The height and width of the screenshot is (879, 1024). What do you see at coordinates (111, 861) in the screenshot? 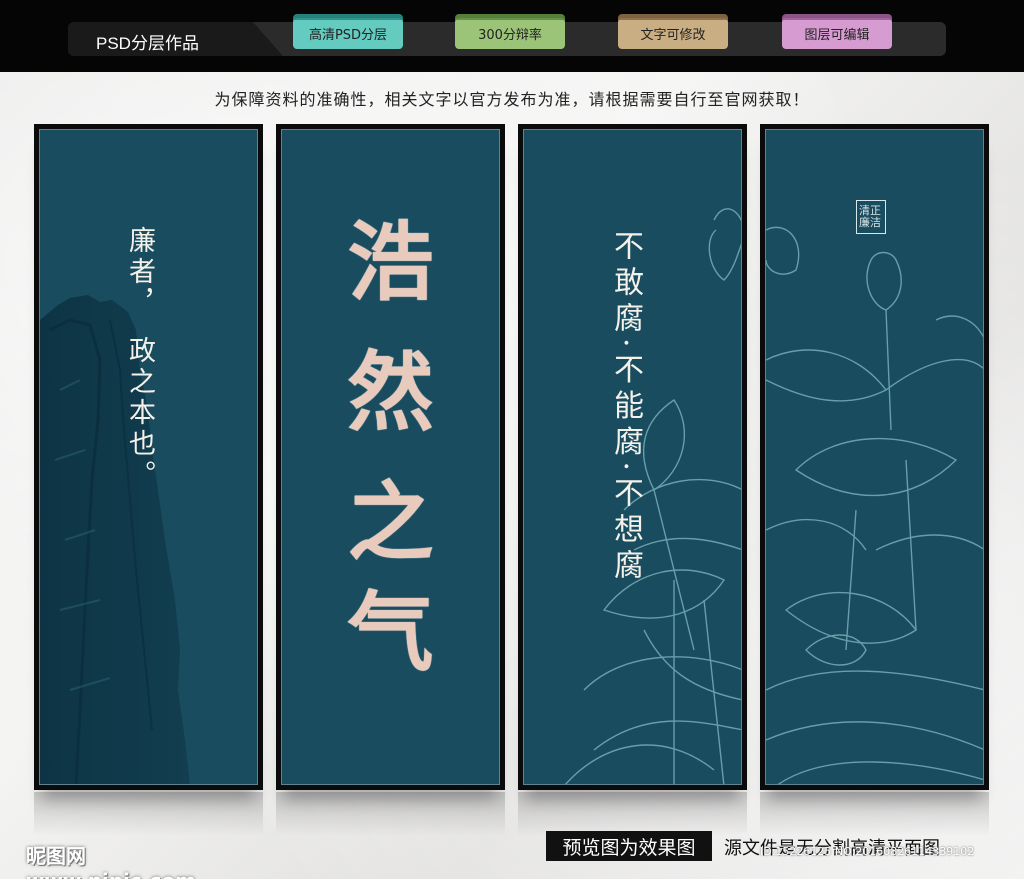
I see `watermark-logo: 昵图网 www.nipic.com` at bounding box center [111, 861].